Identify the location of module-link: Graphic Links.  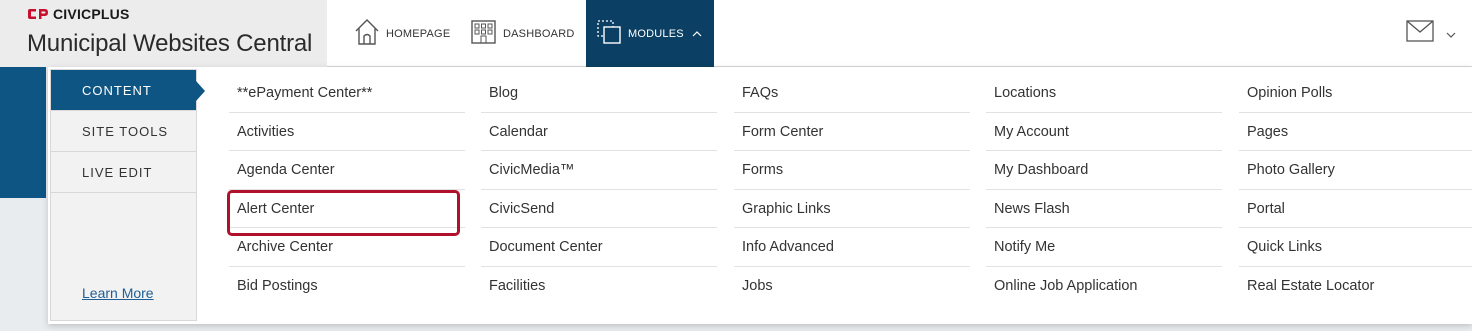
(852, 209).